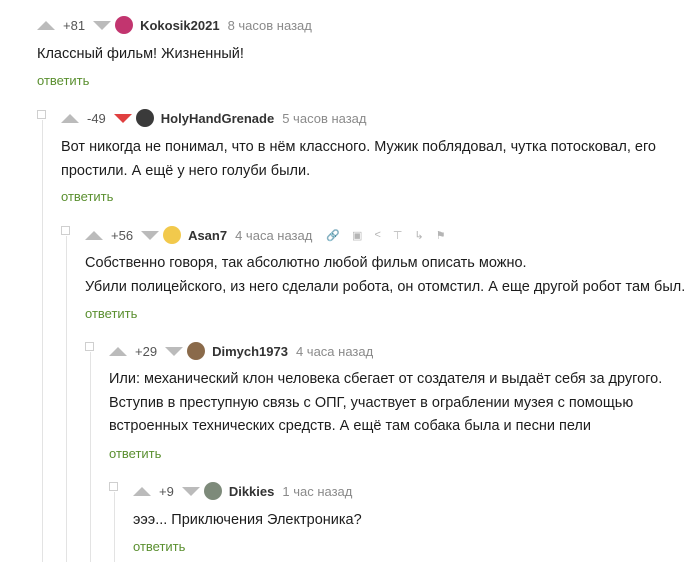 This screenshot has width=700, height=562. I want to click on flag-icon: ⚑, so click(441, 235).